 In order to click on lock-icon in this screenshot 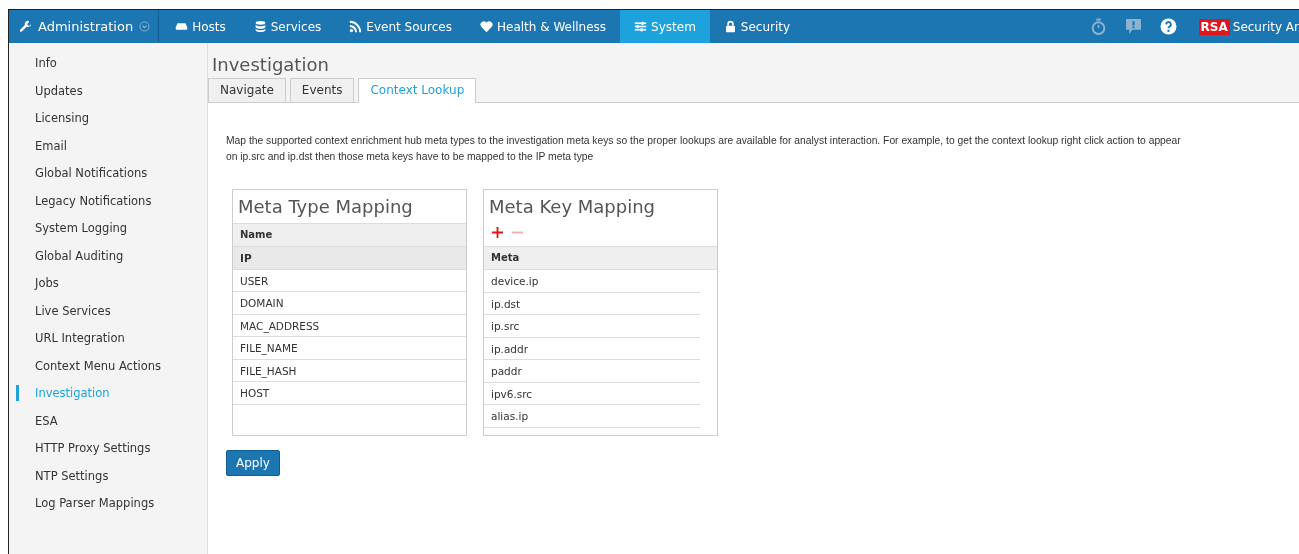, I will do `click(730, 26)`.